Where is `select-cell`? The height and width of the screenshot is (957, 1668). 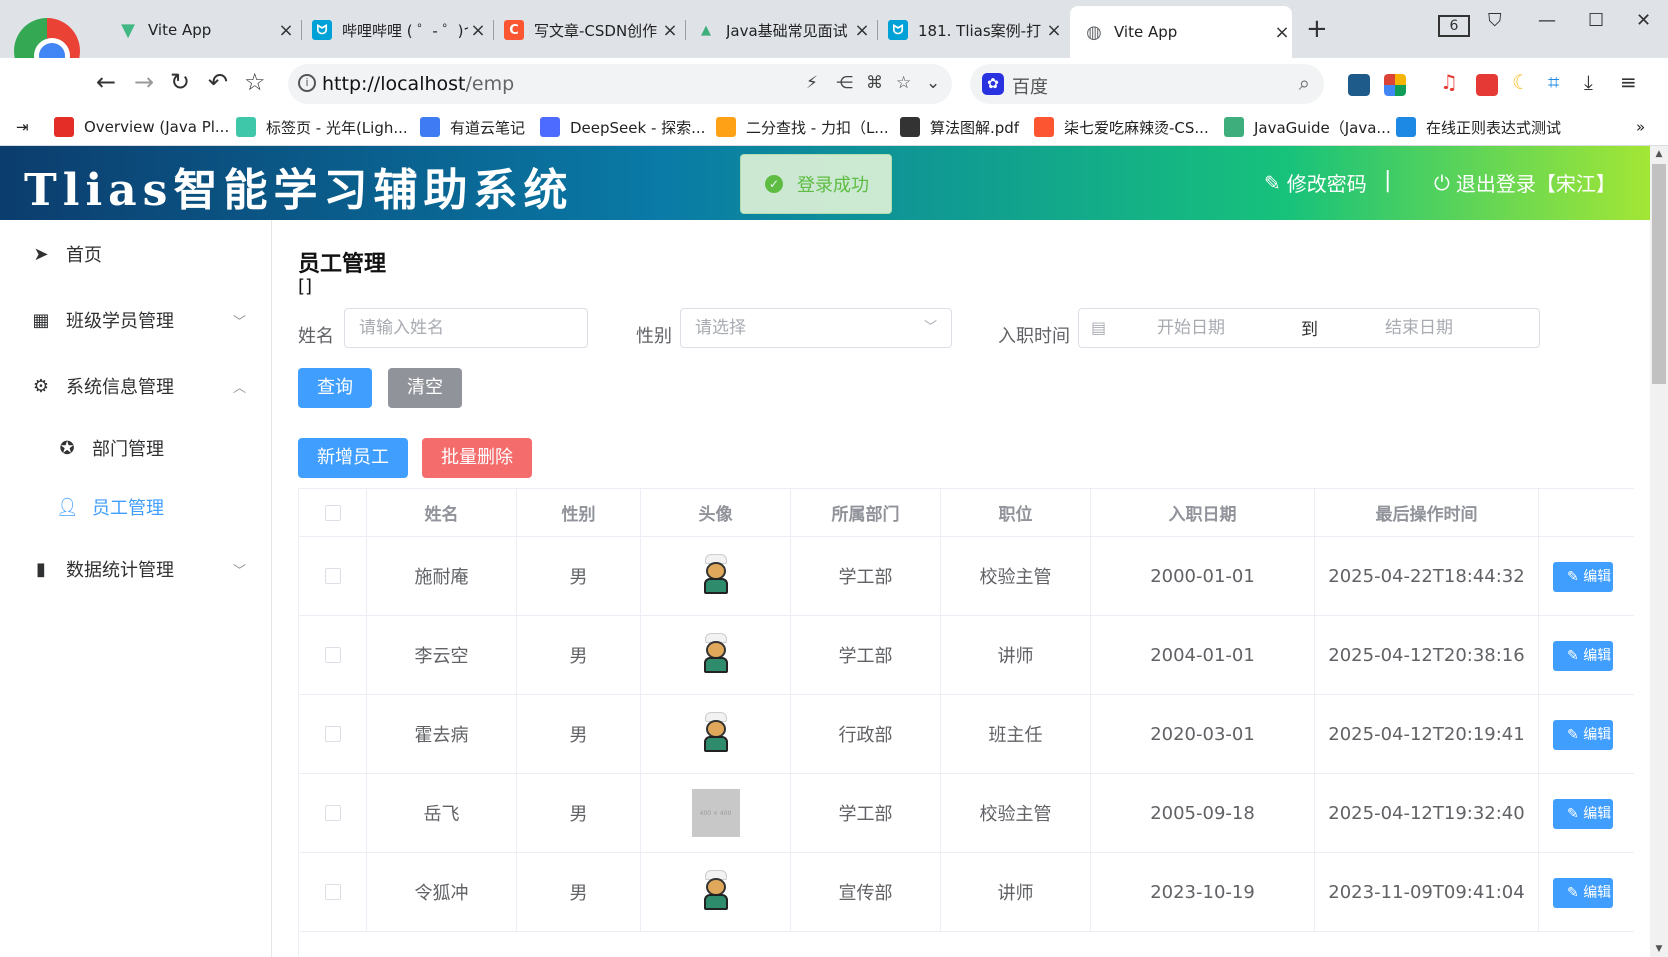 select-cell is located at coordinates (333, 813).